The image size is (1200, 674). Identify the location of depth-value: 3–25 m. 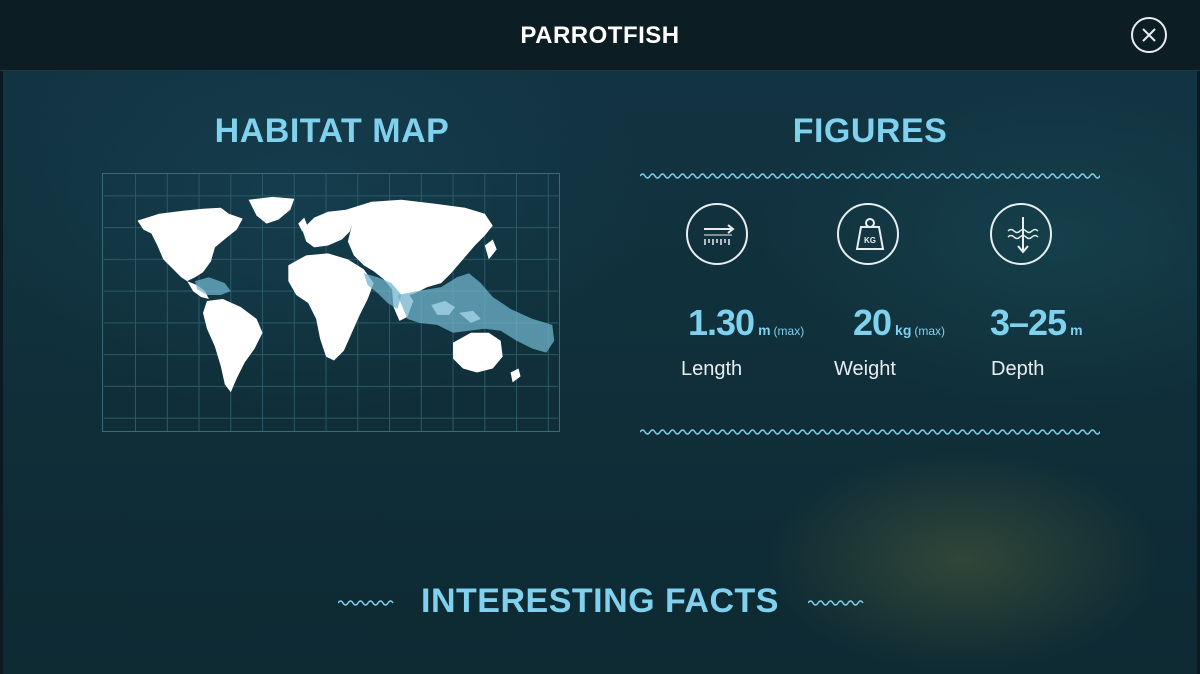
(1036, 322).